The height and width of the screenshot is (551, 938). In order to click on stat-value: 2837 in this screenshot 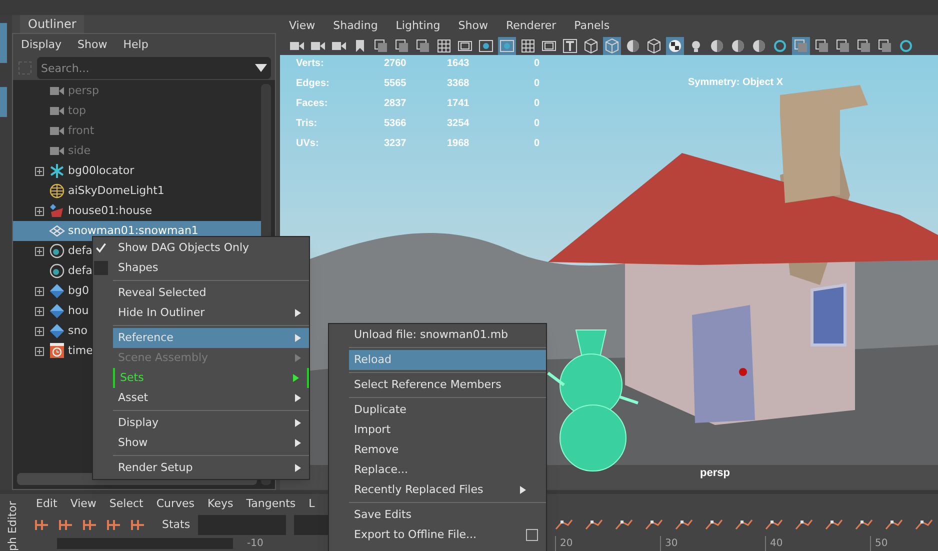, I will do `click(396, 104)`.